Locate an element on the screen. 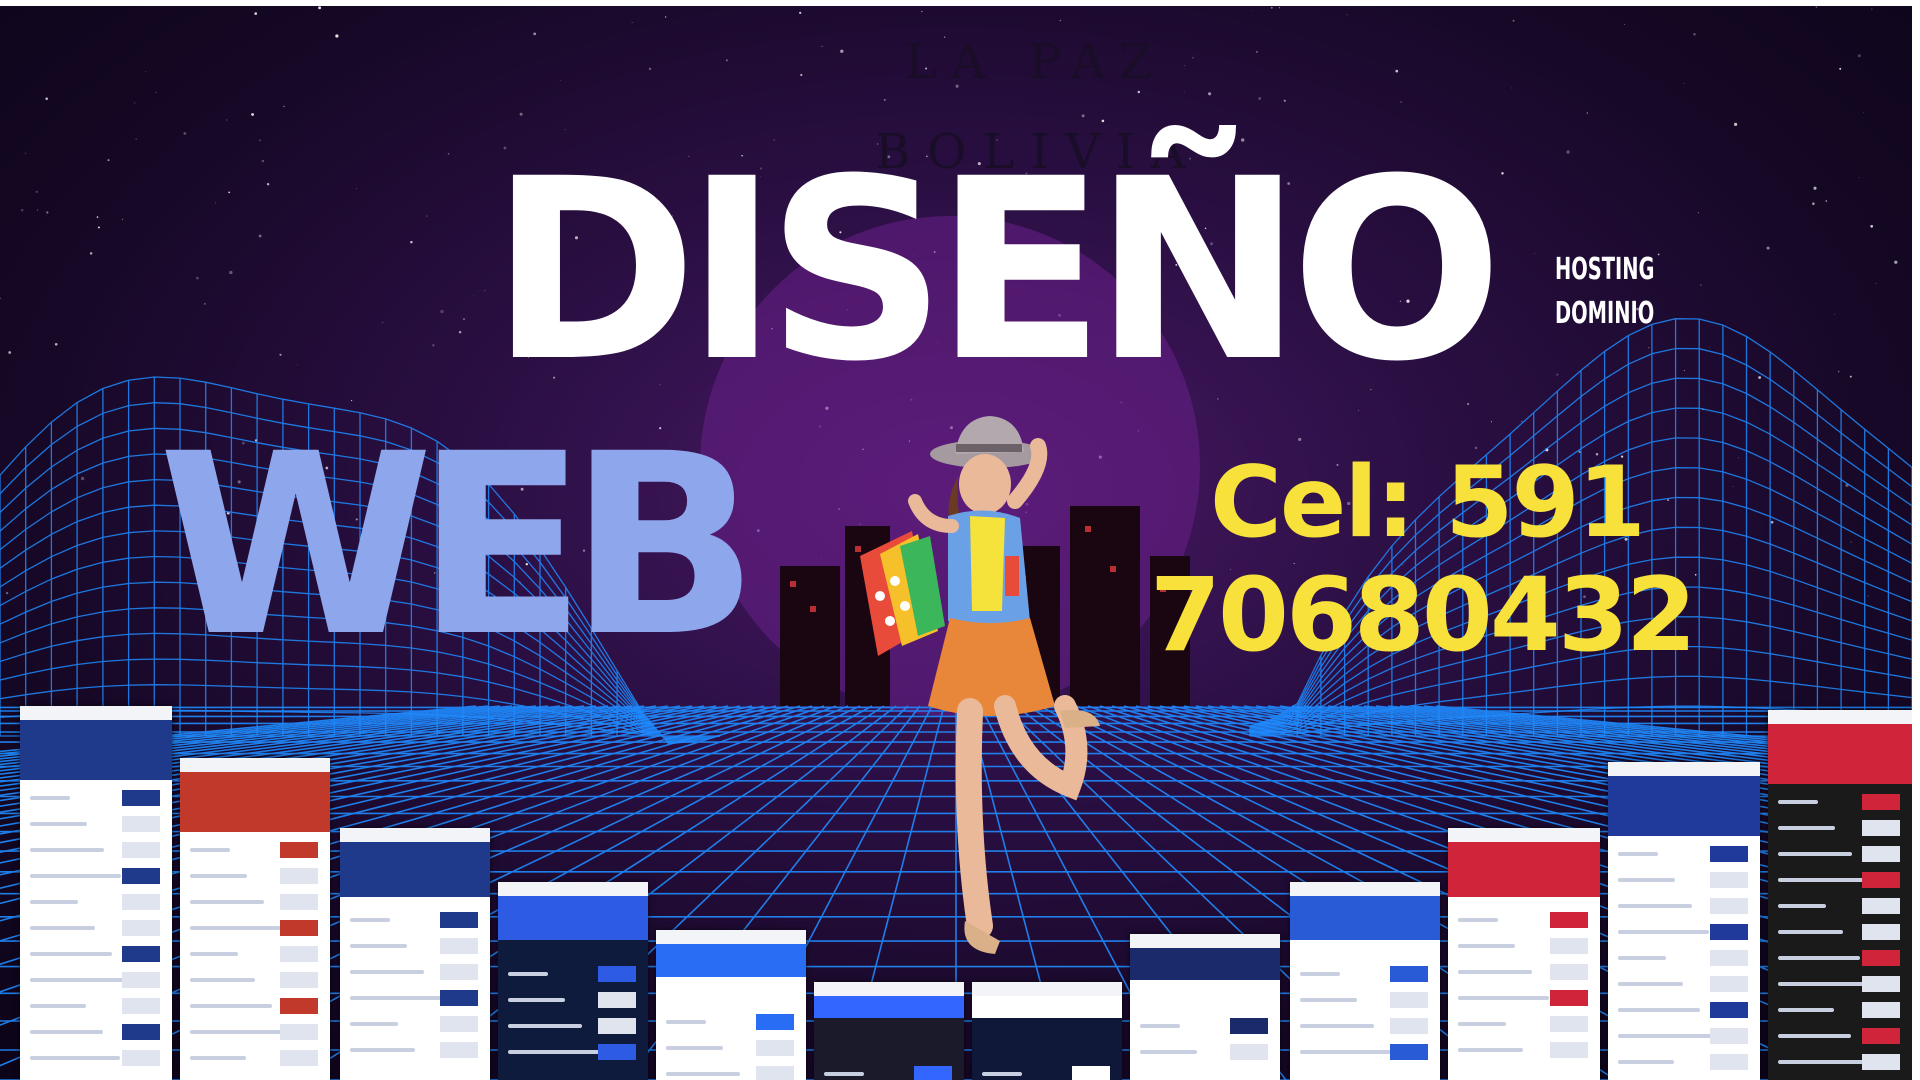 This screenshot has height=1080, width=1920. headline-line2: WEB is located at coordinates (458, 545).